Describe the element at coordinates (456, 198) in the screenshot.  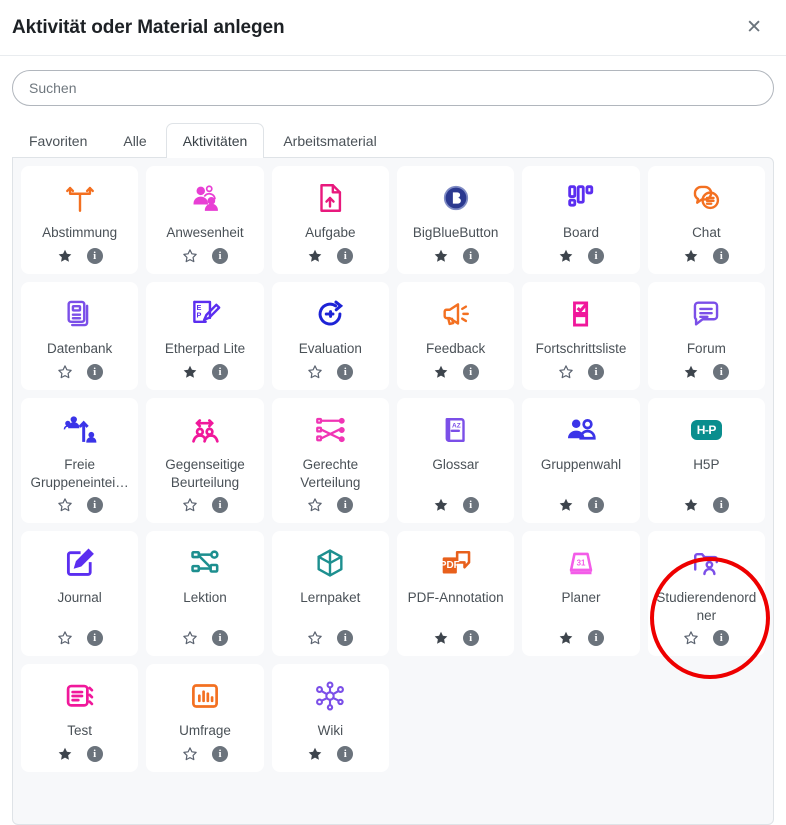
I see `bigbluebutton-icon` at that location.